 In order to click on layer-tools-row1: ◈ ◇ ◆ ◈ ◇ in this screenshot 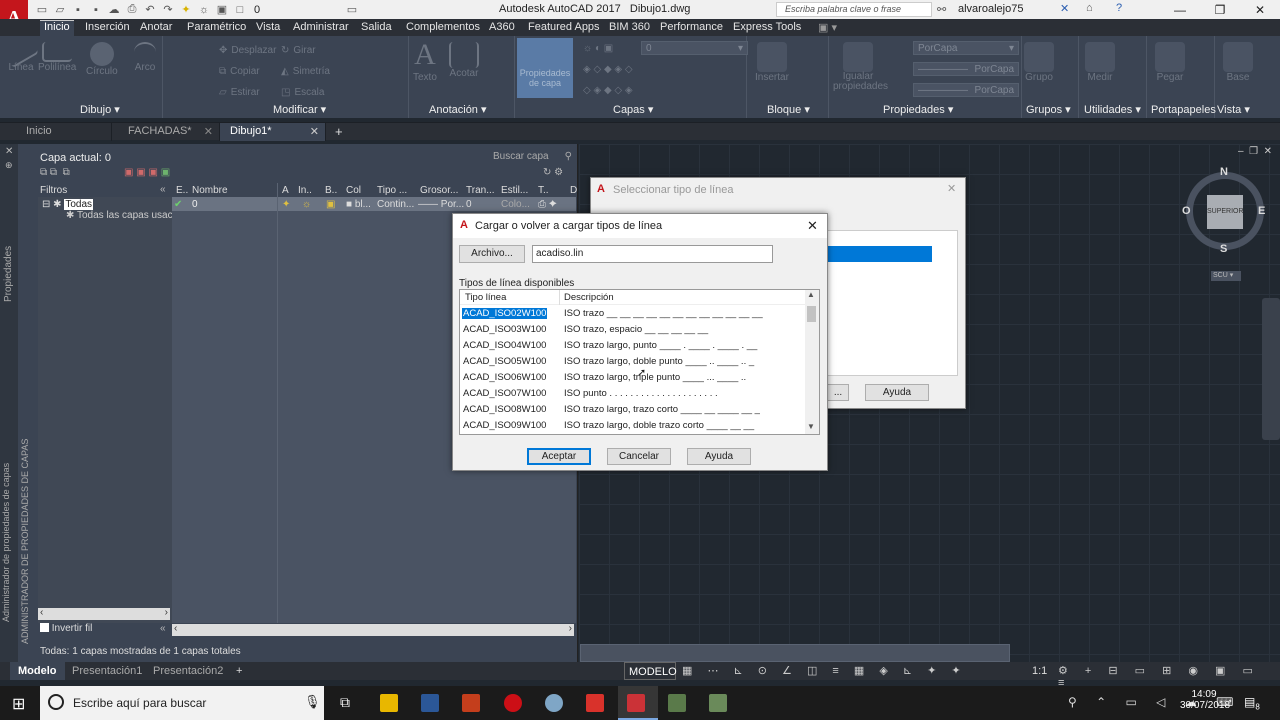, I will do `click(608, 69)`.